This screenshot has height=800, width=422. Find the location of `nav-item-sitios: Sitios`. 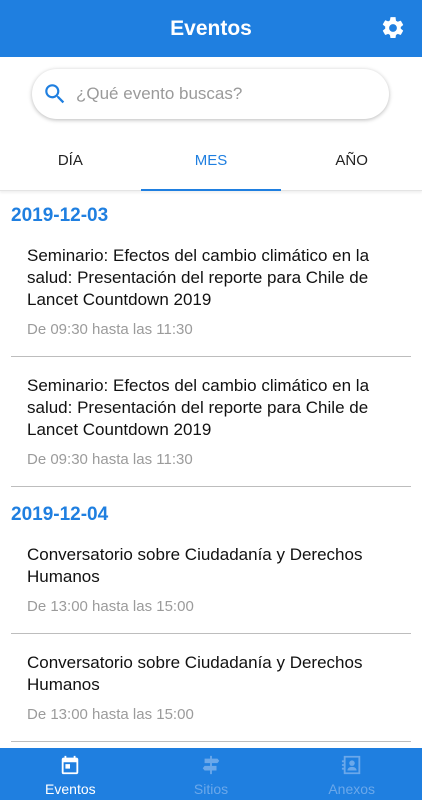

nav-item-sitios: Sitios is located at coordinates (211, 774).